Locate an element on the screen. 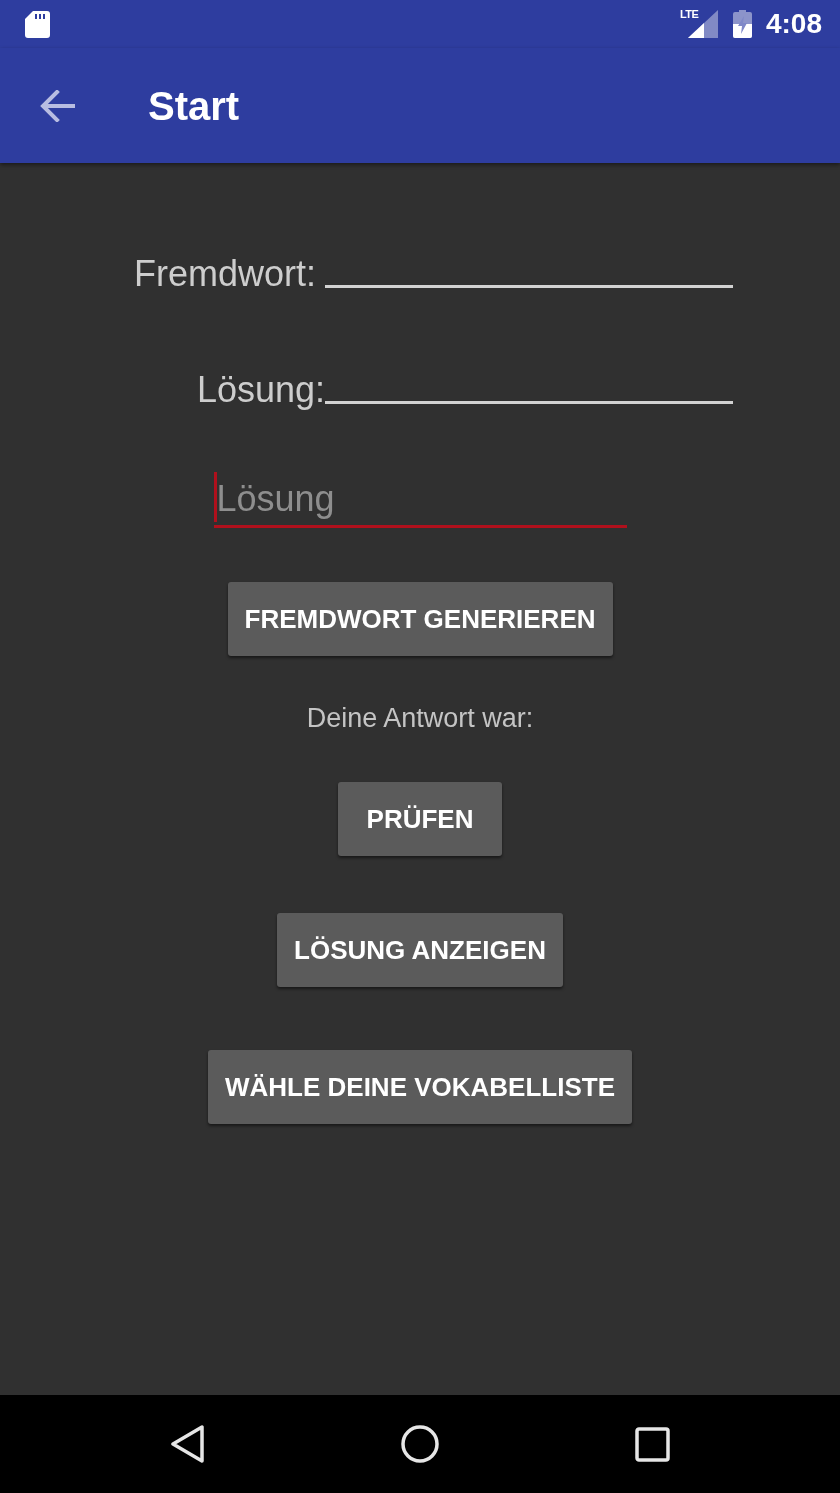 This screenshot has width=840, height=1493. recent-apps-icon is located at coordinates (652, 1444).